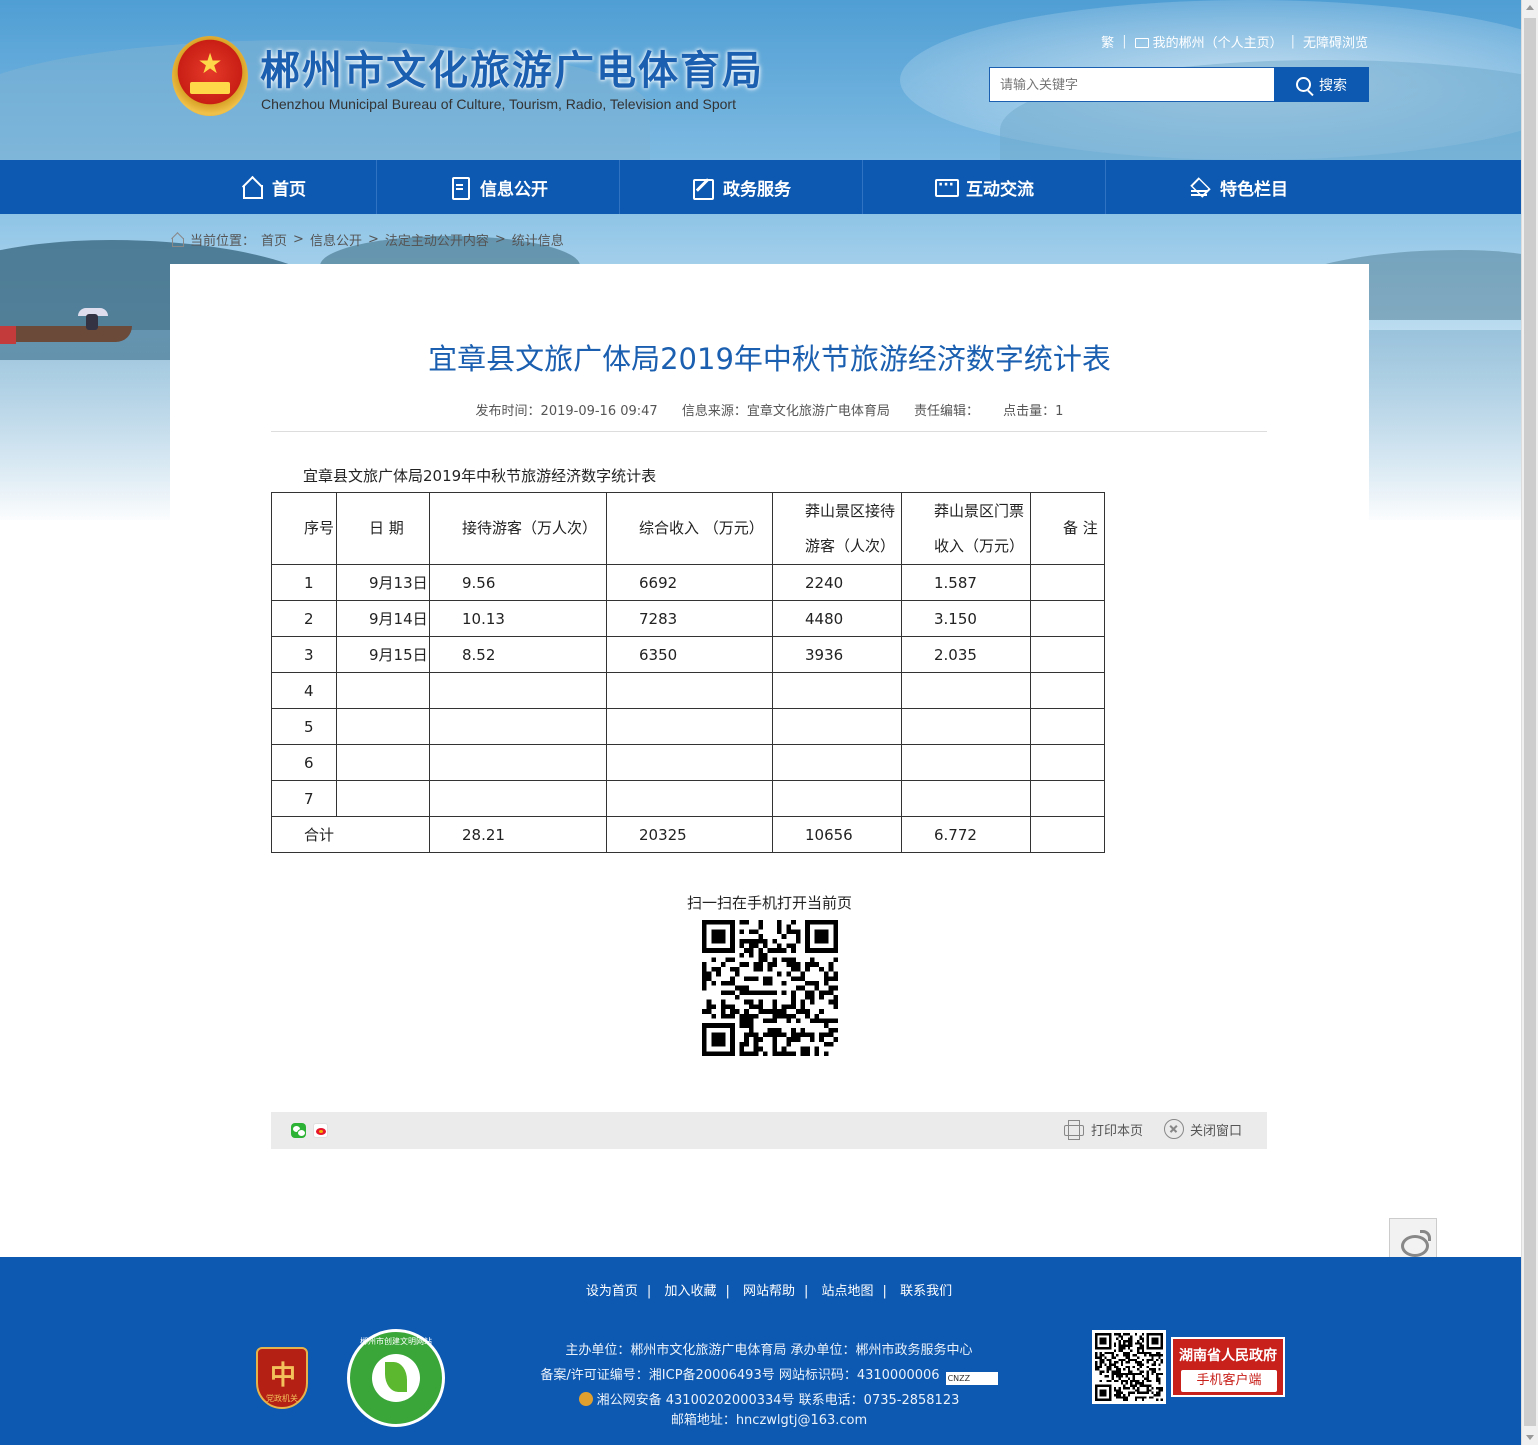  I want to click on footer-link-favorite: 加入收藏, so click(690, 1291).